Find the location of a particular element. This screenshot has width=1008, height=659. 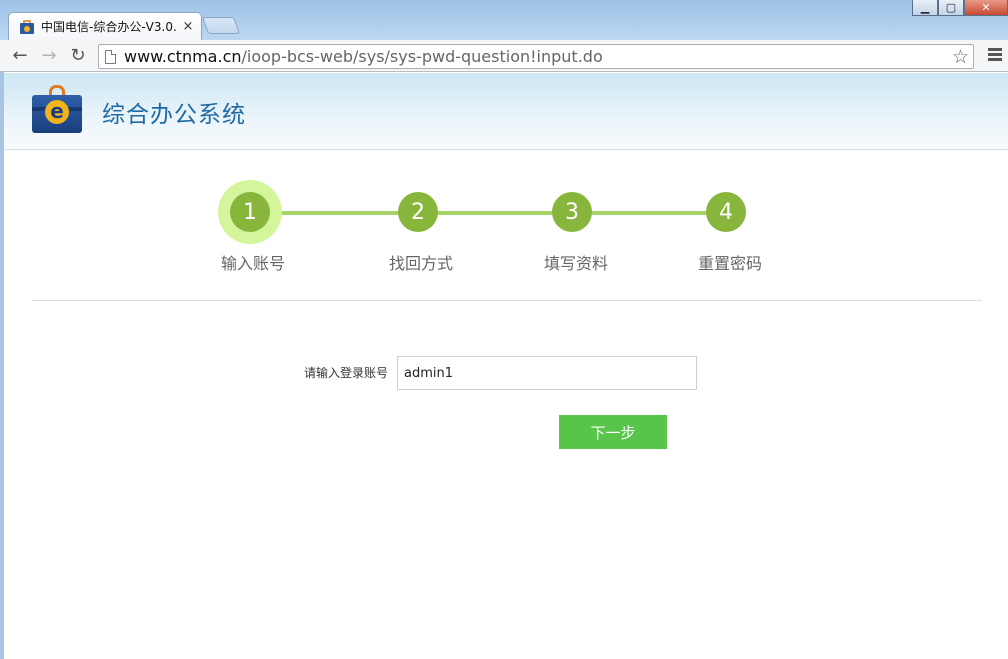

site-logo-briefcase-icon: e is located at coordinates (57, 109).